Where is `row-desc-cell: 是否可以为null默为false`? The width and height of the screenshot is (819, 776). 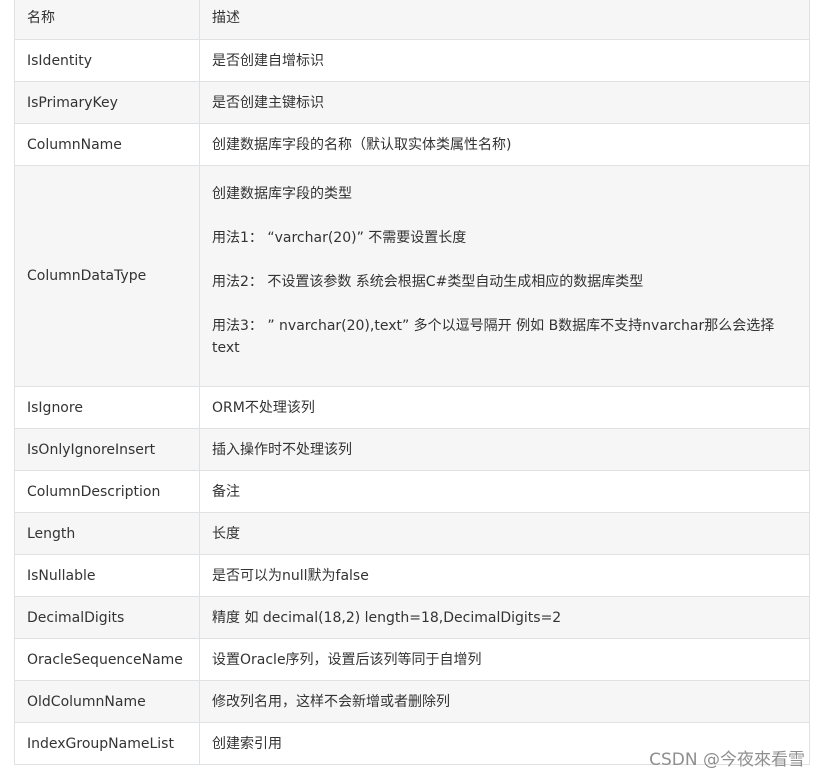
row-desc-cell: 是否可以为null默为false is located at coordinates (504, 575).